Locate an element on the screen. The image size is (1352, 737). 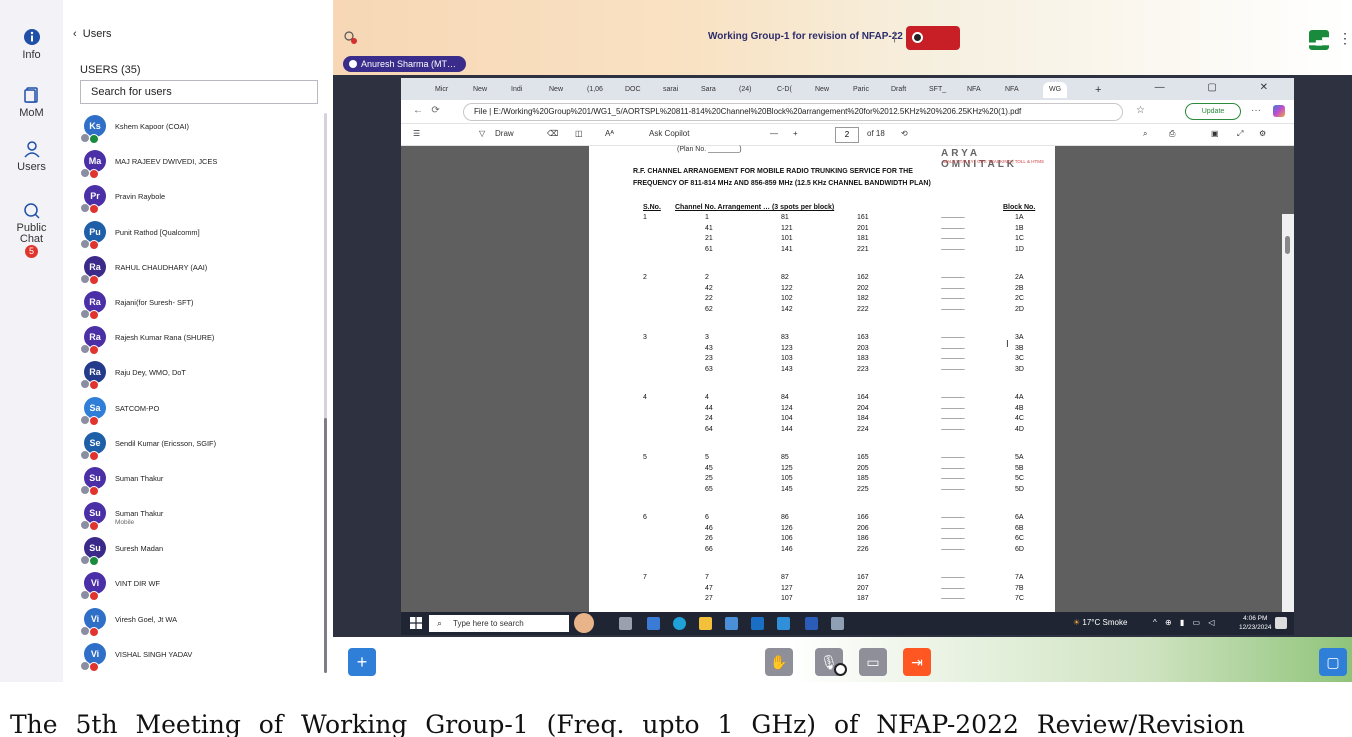
browser-tab: DOC is located at coordinates (633, 90).